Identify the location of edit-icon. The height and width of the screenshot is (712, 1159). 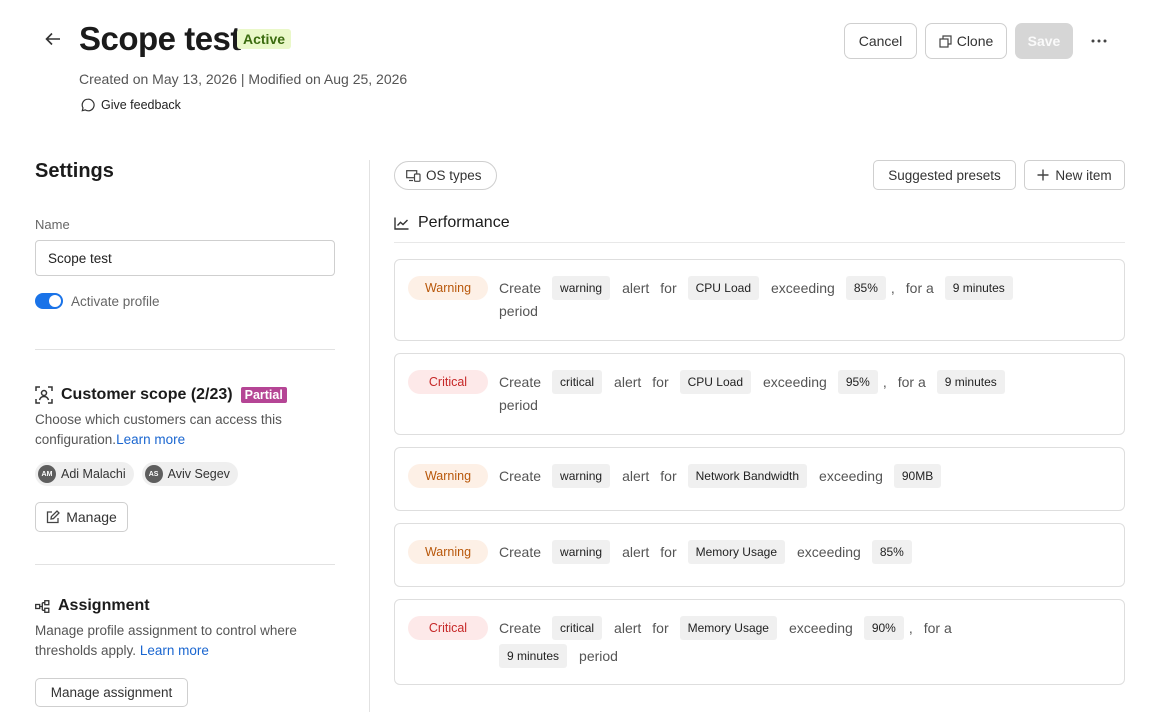
(54, 517).